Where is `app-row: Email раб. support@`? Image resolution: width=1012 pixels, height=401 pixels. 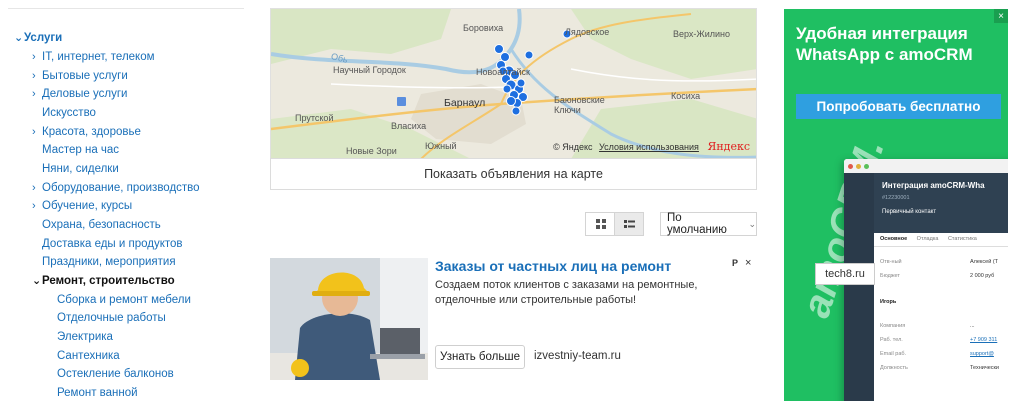 app-row: Email раб. support@ is located at coordinates (937, 354).